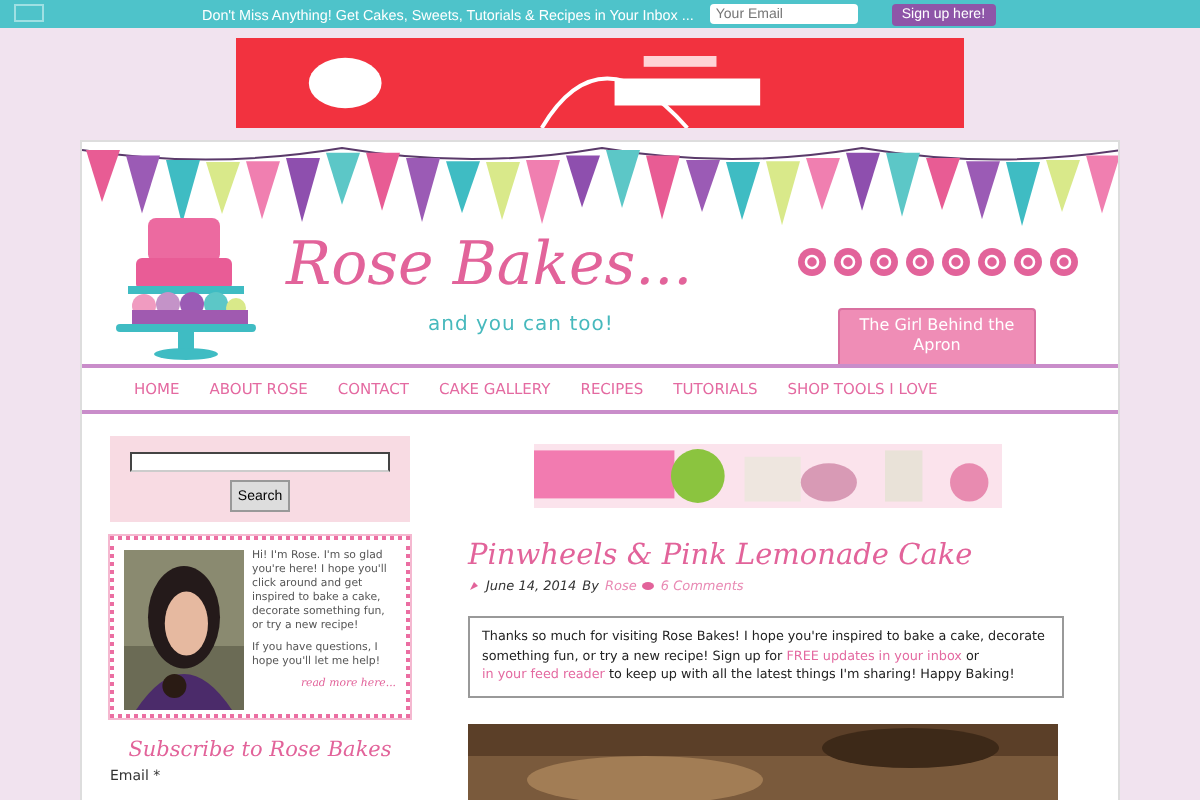 Image resolution: width=1200 pixels, height=800 pixels. I want to click on comment-icon, so click(648, 586).